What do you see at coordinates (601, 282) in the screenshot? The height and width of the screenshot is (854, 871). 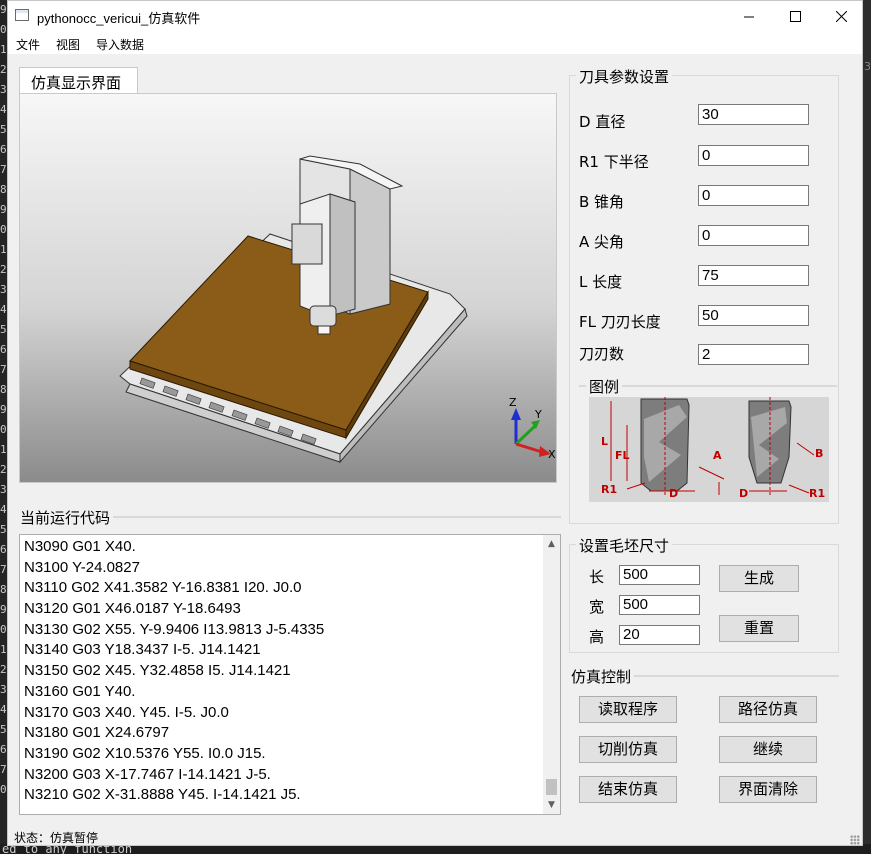 I see `tool-param-label: L 长度` at bounding box center [601, 282].